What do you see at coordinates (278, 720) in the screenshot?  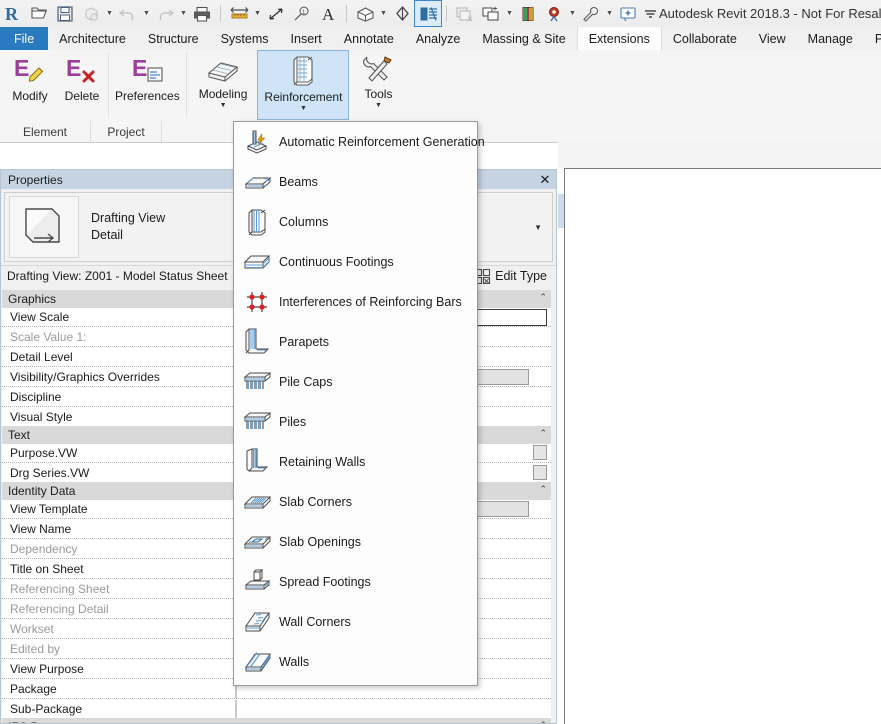 I see `properties-group-header: IFC Parameters ⌃` at bounding box center [278, 720].